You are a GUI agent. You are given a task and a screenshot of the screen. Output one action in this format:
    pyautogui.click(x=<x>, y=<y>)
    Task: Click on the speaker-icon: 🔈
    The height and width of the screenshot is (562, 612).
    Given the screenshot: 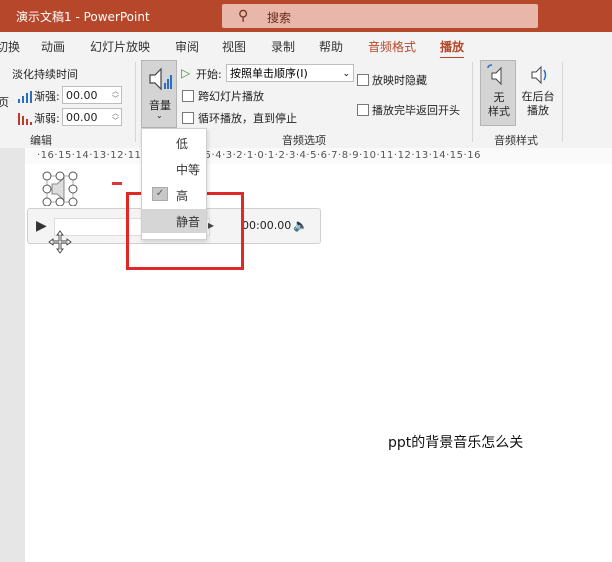 What is the action you would take?
    pyautogui.click(x=300, y=225)
    